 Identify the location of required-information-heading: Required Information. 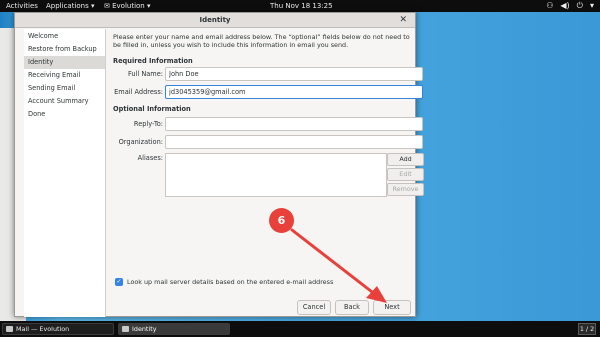
(153, 61).